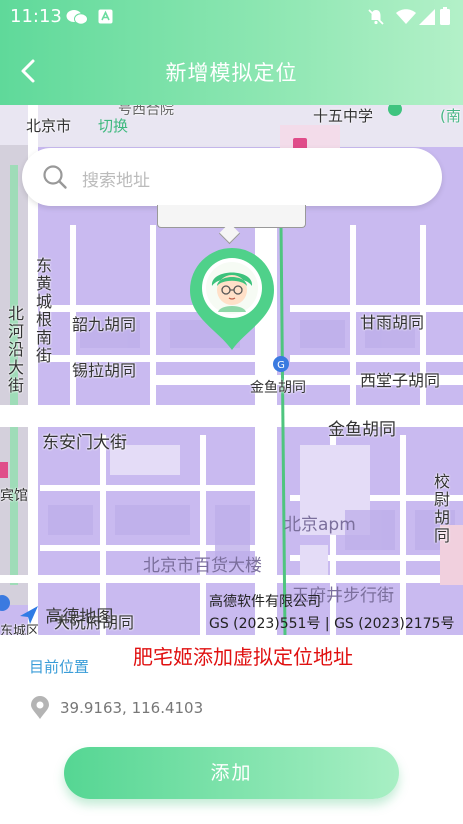 This screenshot has height=824, width=463. What do you see at coordinates (231, 73) in the screenshot?
I see `page-title: 新增模拟定位` at bounding box center [231, 73].